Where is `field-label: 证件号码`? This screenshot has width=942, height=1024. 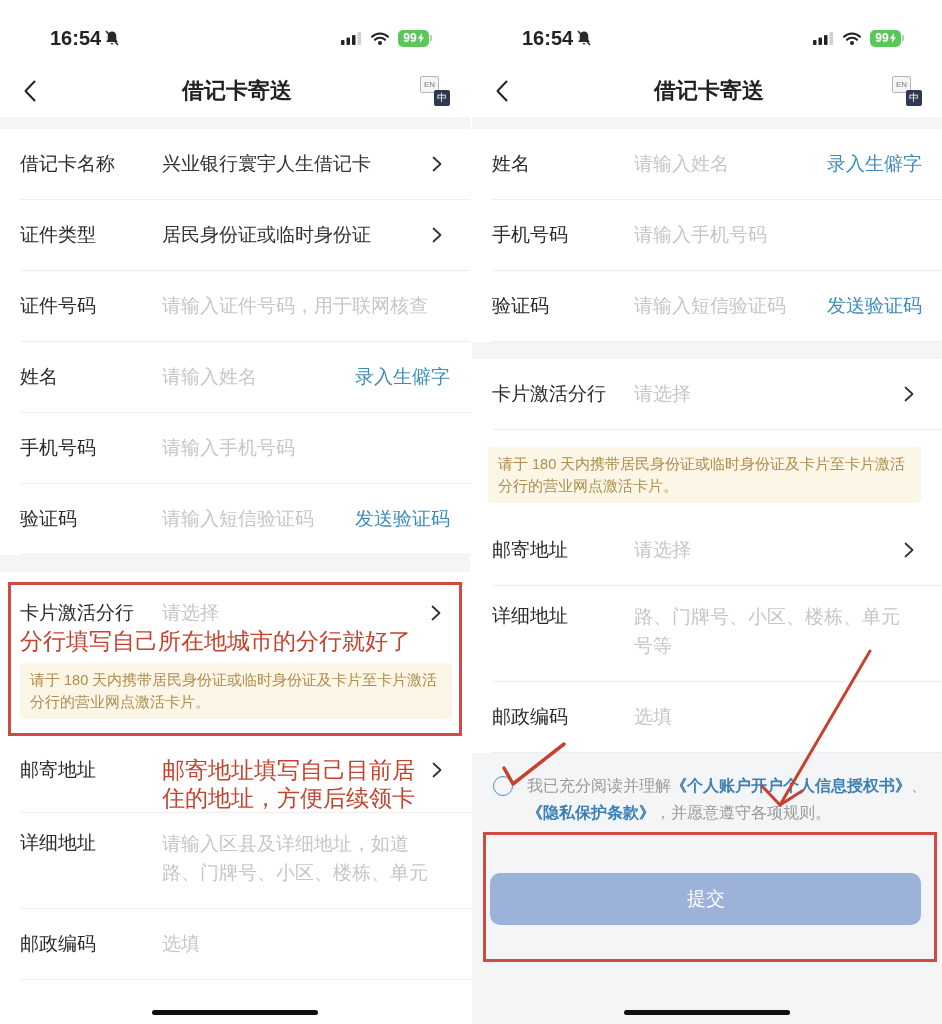 field-label: 证件号码 is located at coordinates (58, 306).